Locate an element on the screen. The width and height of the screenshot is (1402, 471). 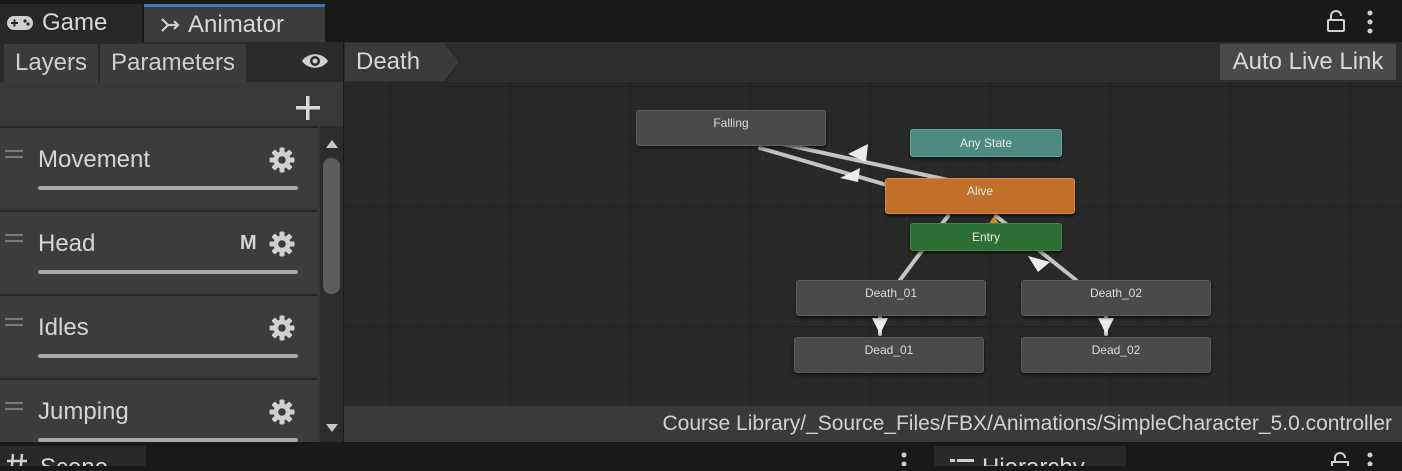
tab-hierarchy: Hierarchy is located at coordinates (1030, 456).